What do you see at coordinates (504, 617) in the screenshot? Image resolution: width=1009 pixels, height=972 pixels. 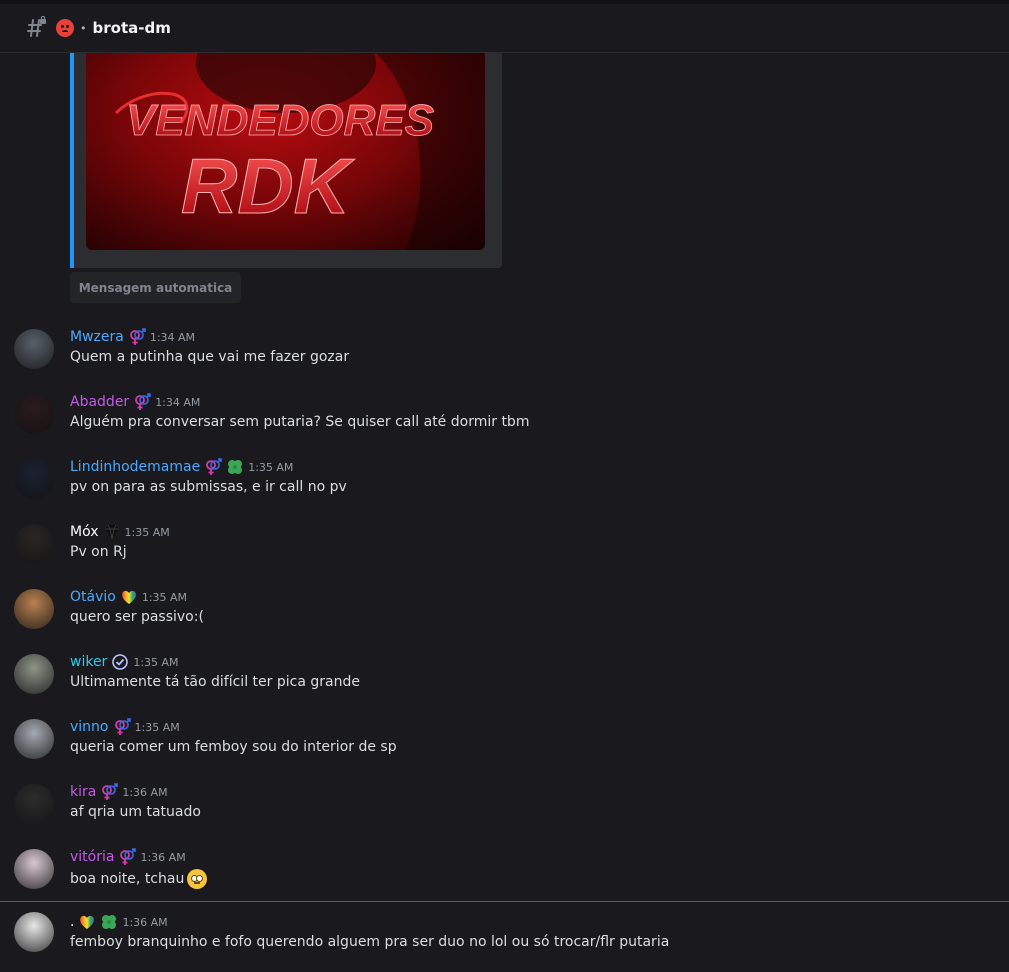 I see `message-item: Otávio 1:35 AM quero ser passivo:(` at bounding box center [504, 617].